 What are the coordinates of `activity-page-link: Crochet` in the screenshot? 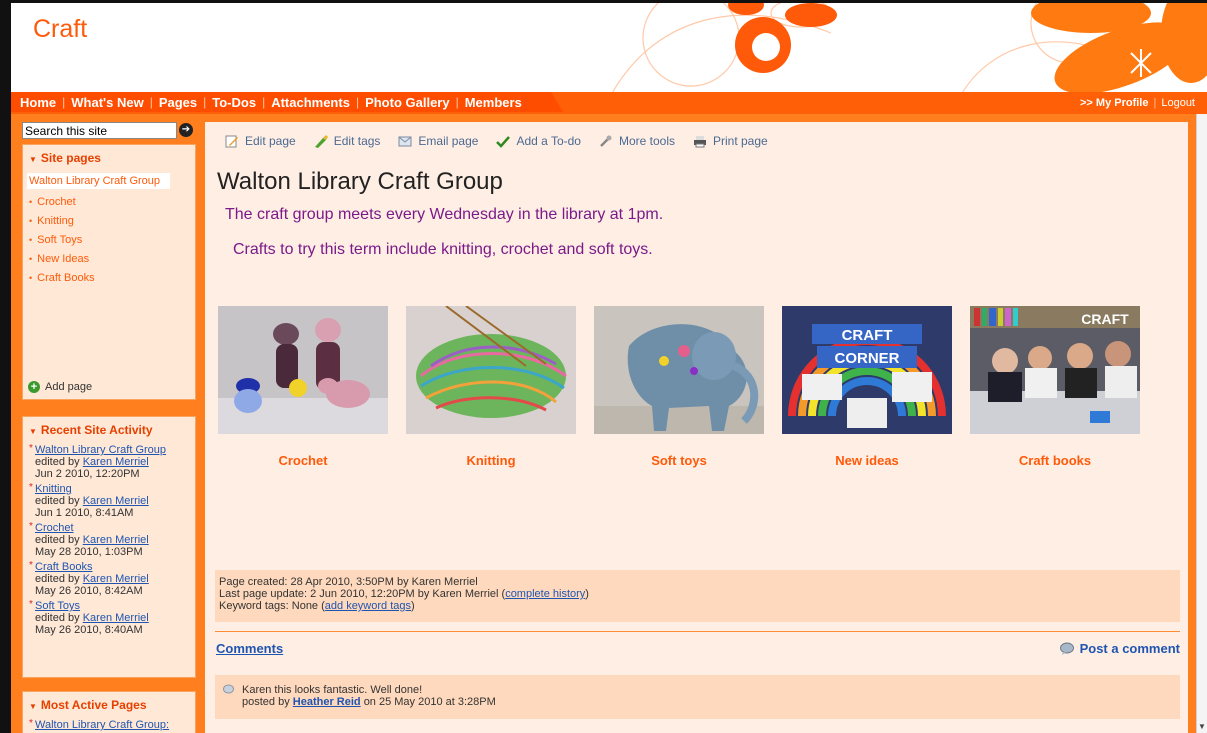 It's located at (54, 528).